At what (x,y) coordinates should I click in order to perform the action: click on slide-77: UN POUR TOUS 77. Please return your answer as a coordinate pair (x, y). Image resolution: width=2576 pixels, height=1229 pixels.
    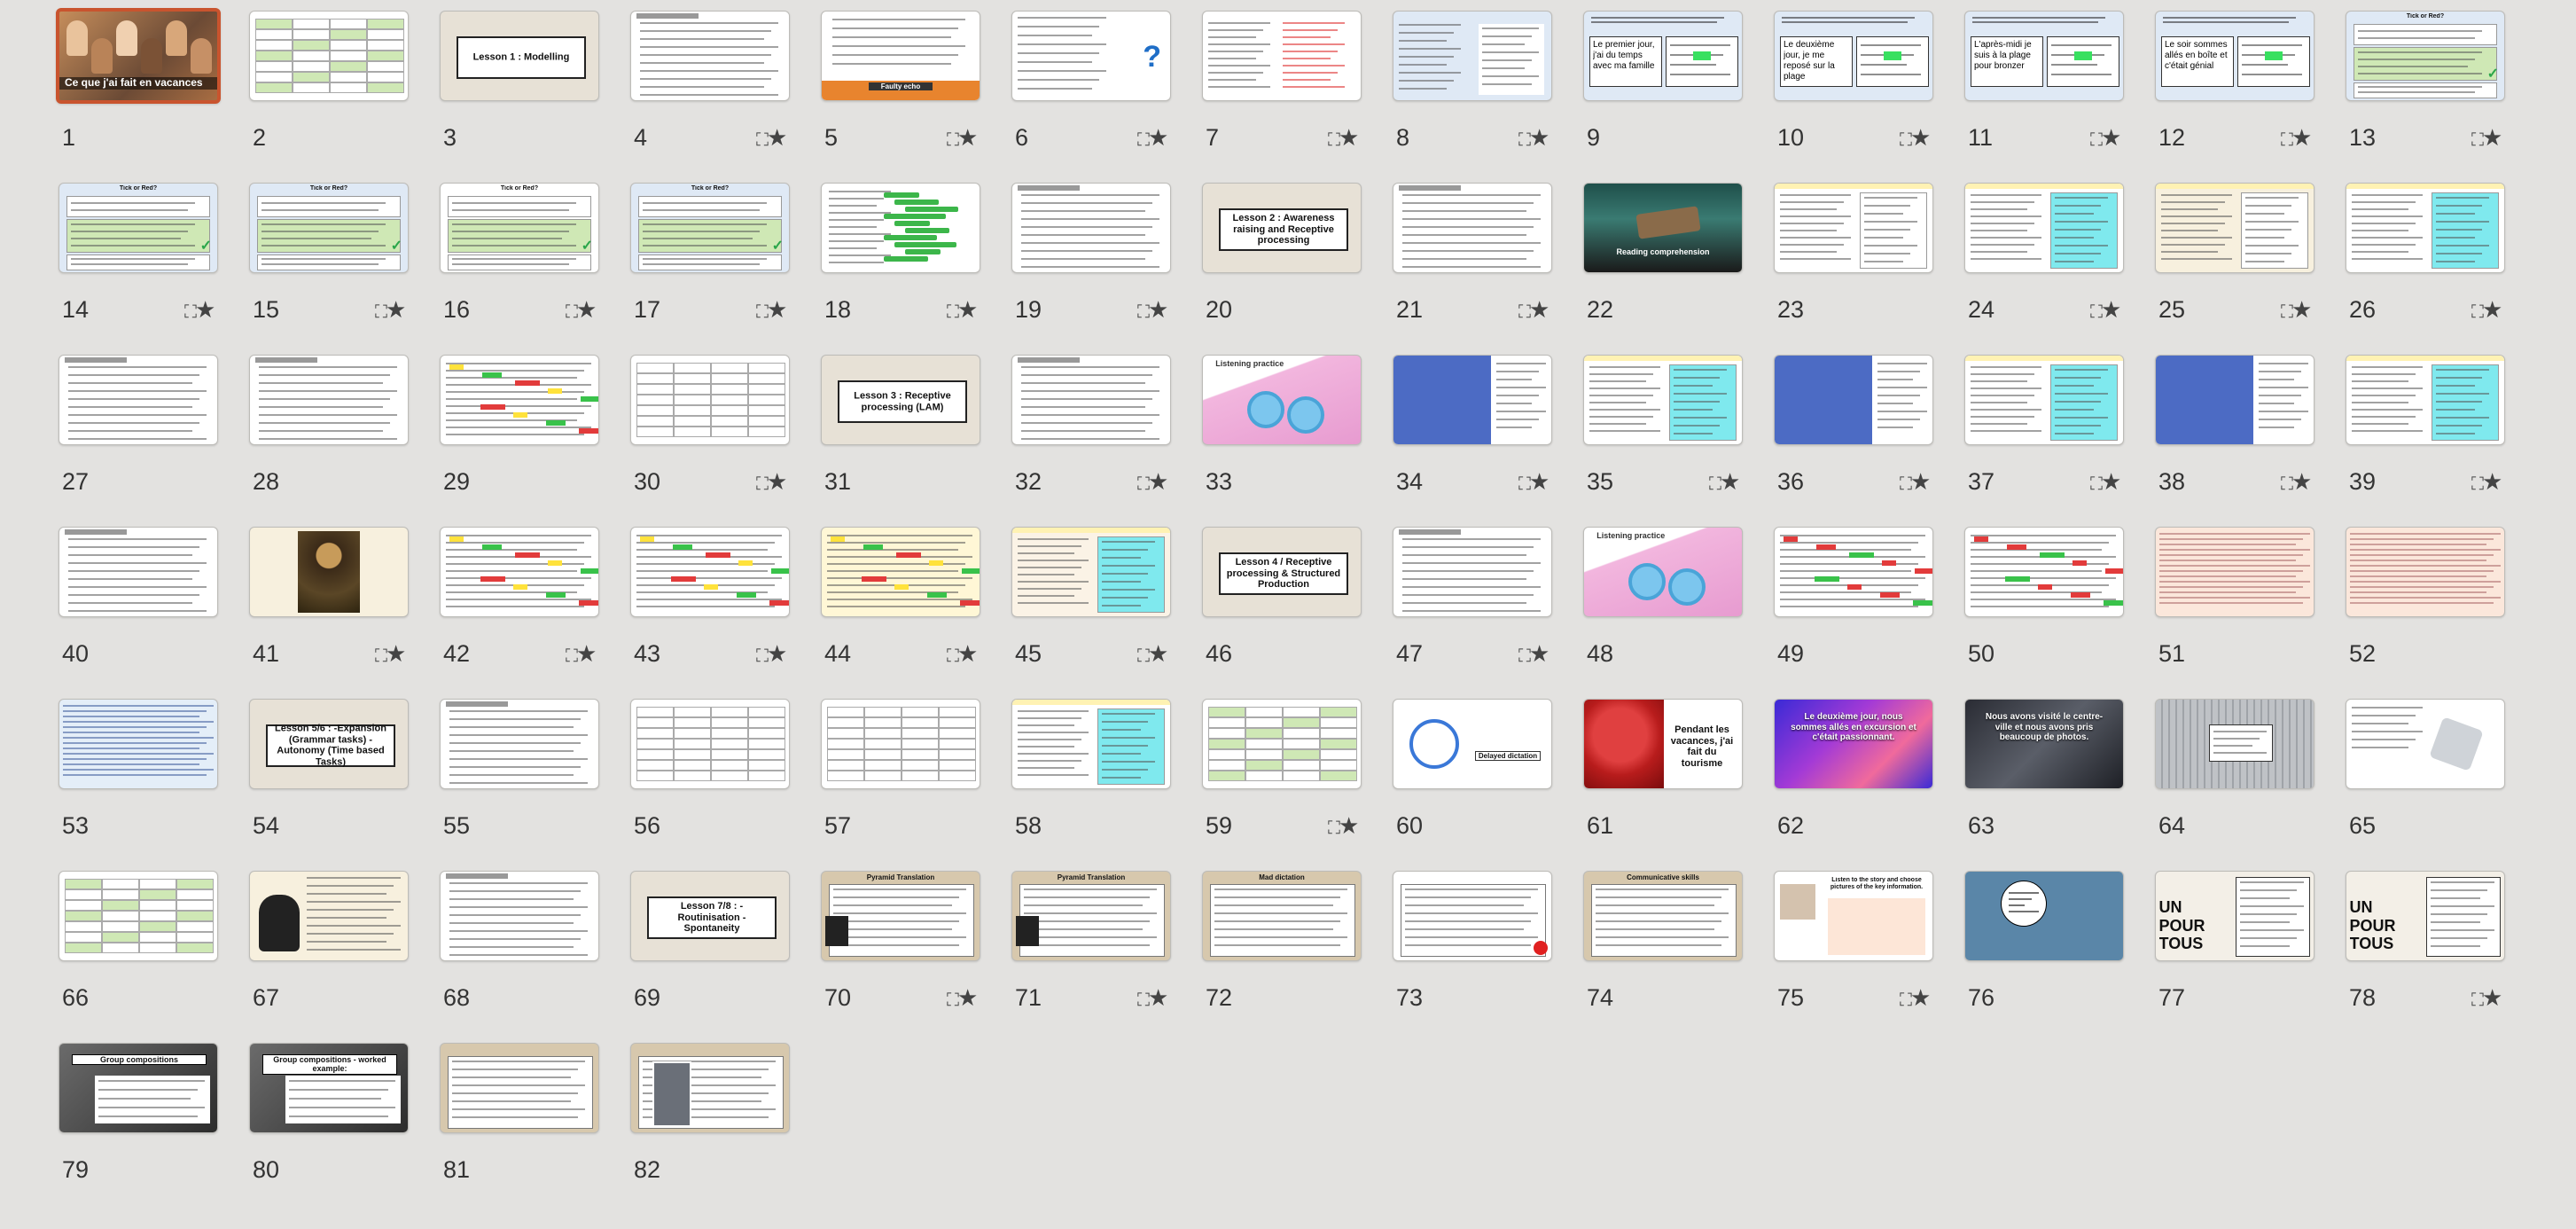
    Looking at the image, I should click on (2246, 964).